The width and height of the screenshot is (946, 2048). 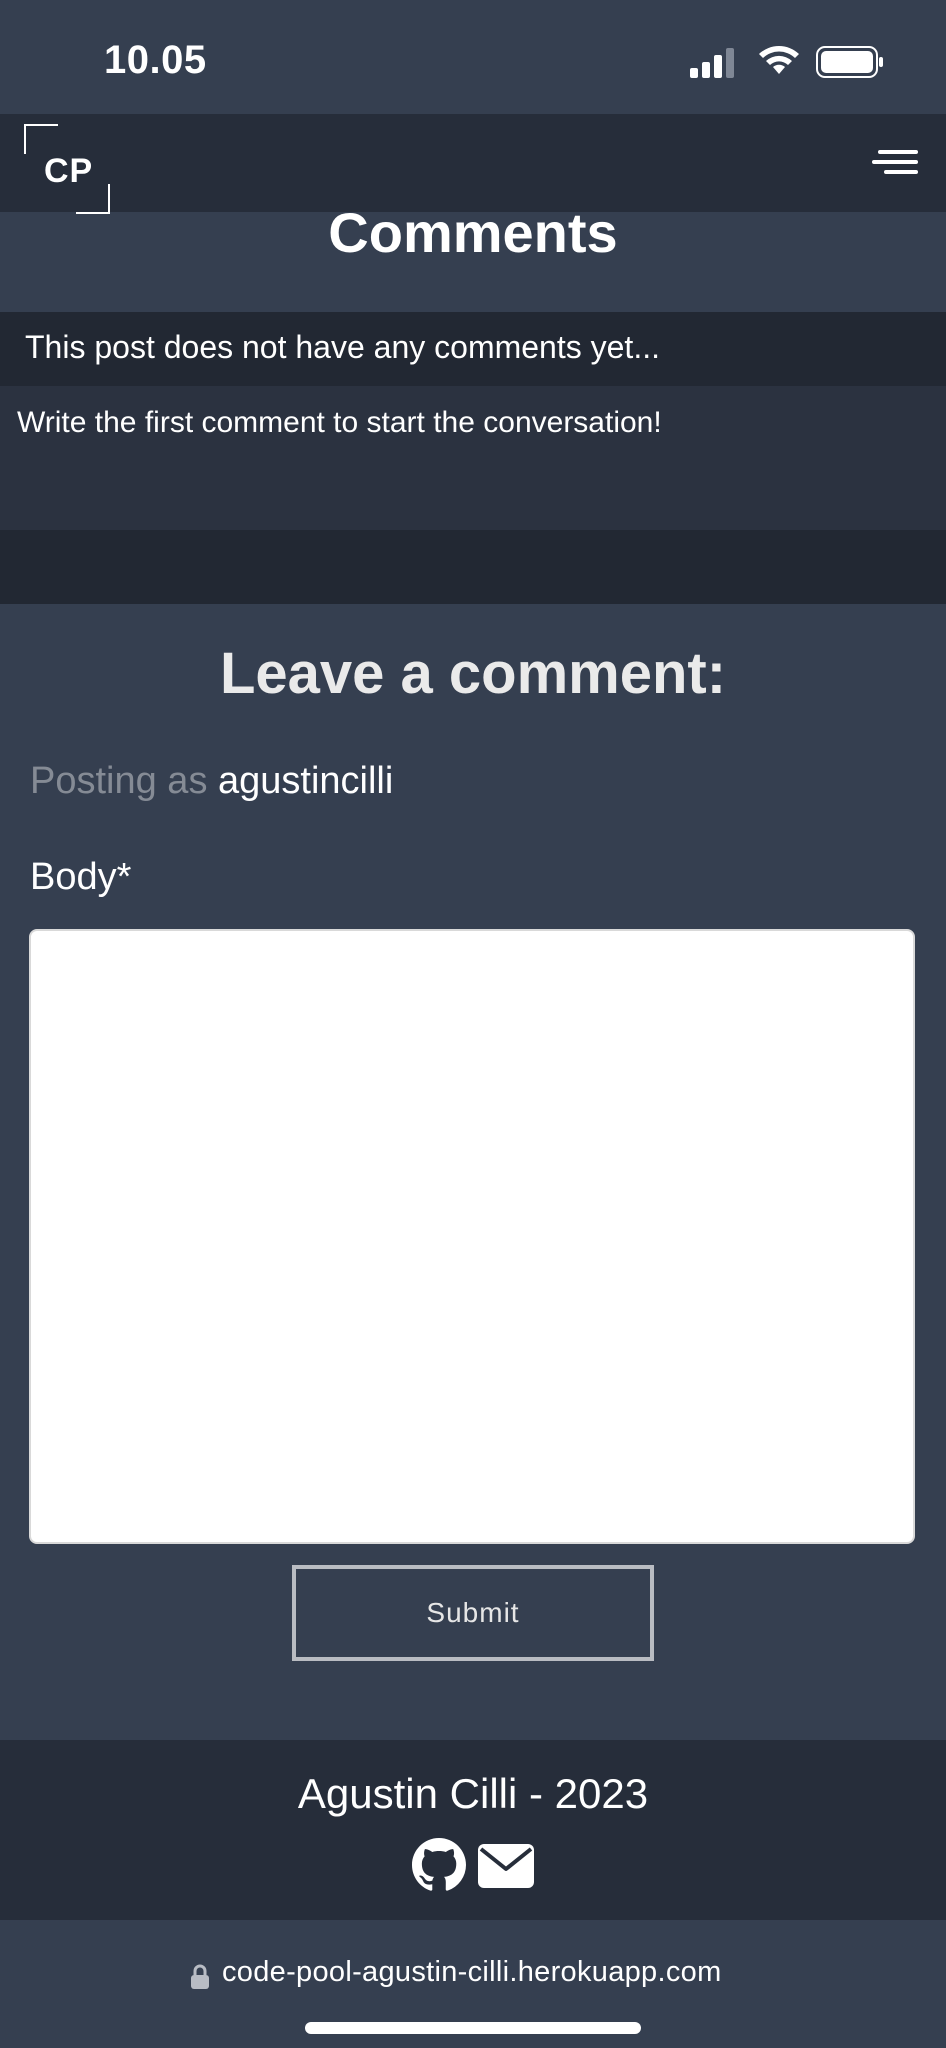 I want to click on browser-url-bar: code-pool-agustin-cilli.herokuapp.com, so click(x=473, y=1984).